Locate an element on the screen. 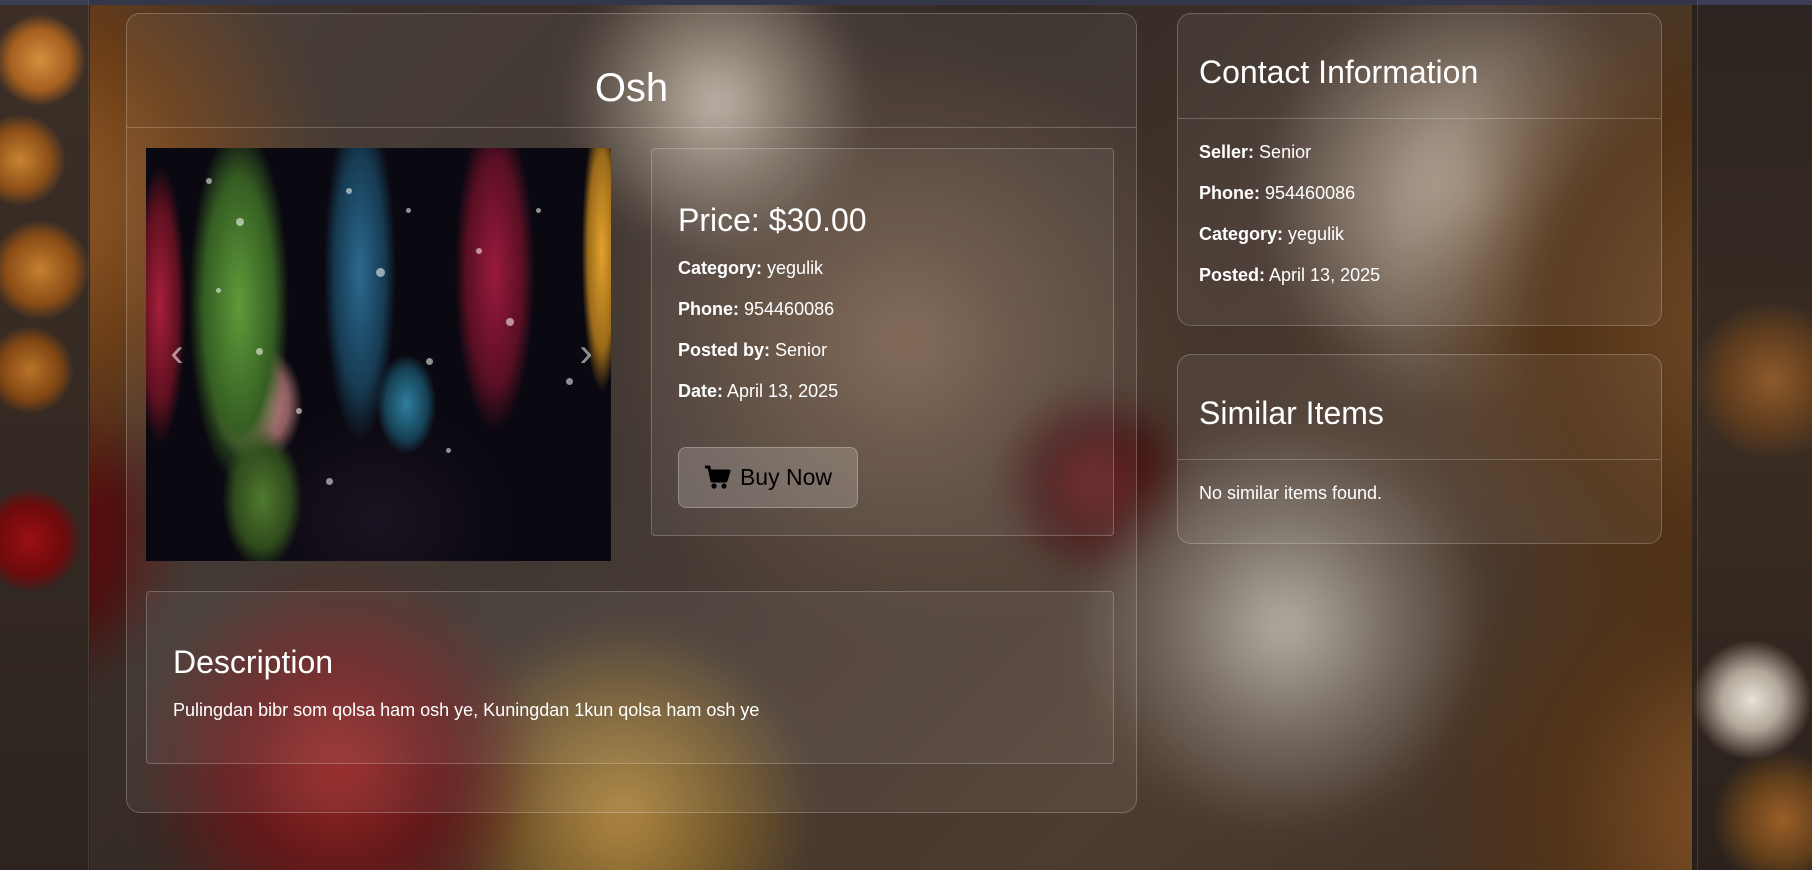  contact-category: Category: yegulik is located at coordinates (1271, 234).